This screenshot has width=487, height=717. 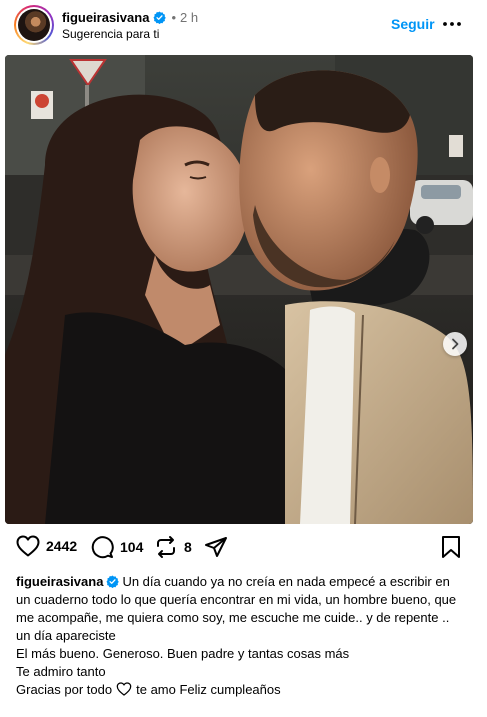 I want to click on avatar, so click(x=34, y=25).